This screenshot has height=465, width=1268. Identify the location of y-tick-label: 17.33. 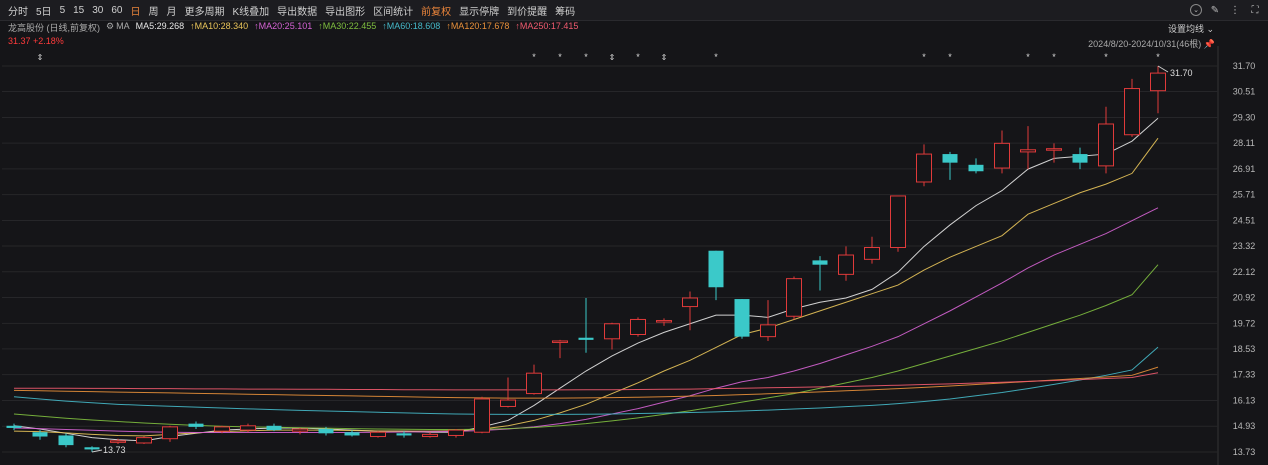
(1244, 375).